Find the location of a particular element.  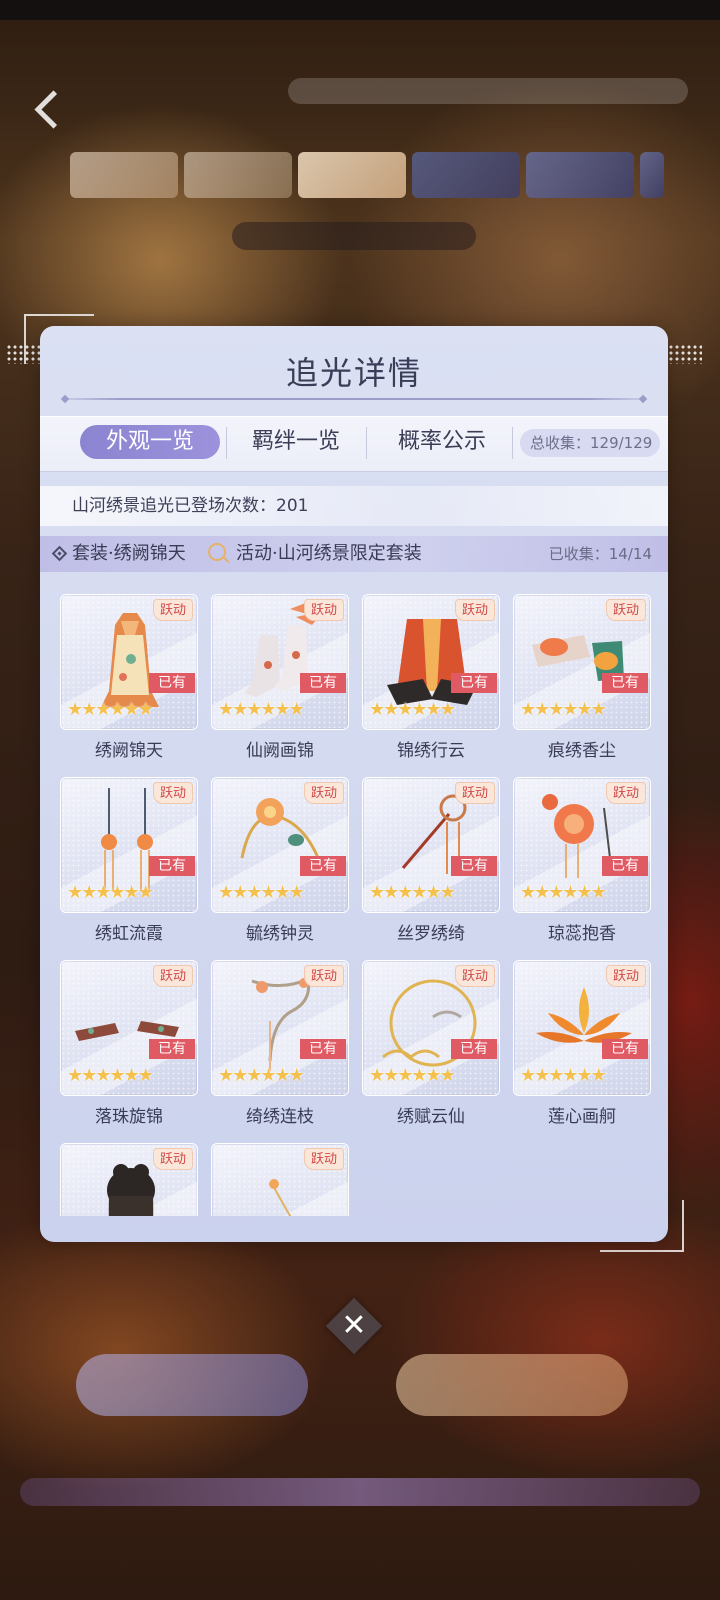

panel-title: 追光详情 is located at coordinates (353, 373).